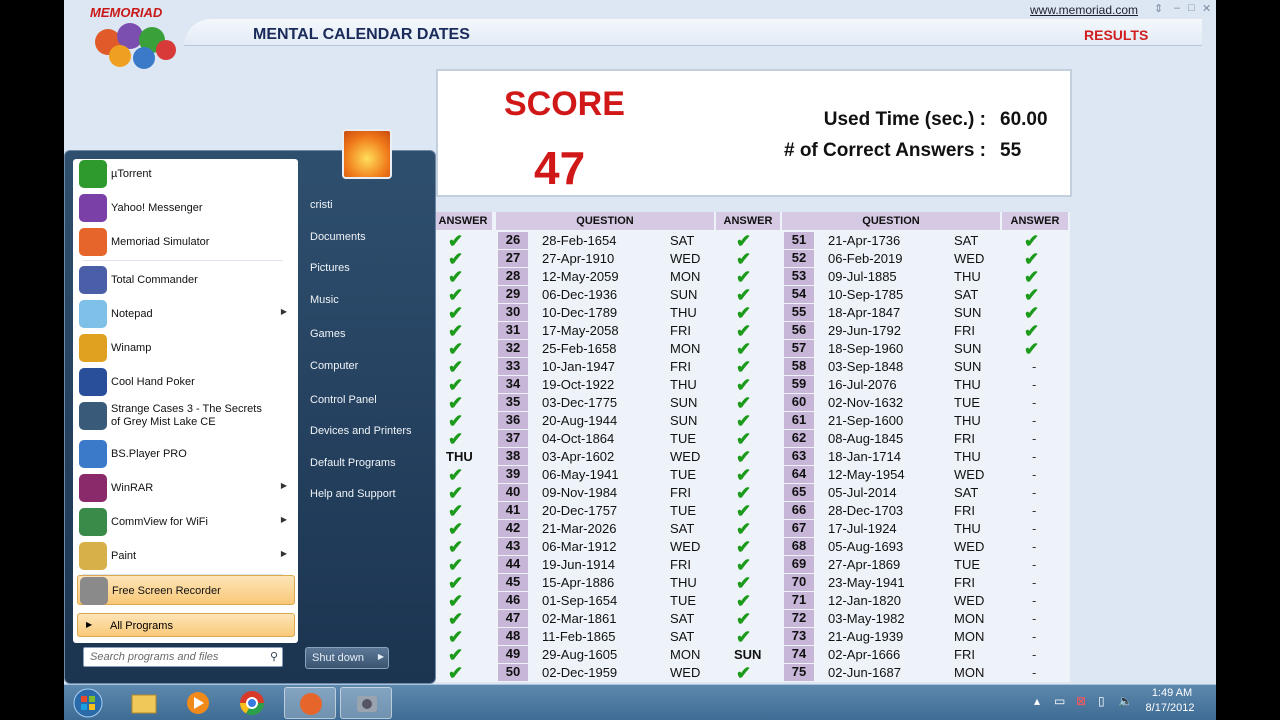 The image size is (1280, 720). I want to click on maximize-icon: □, so click(1191, 8).